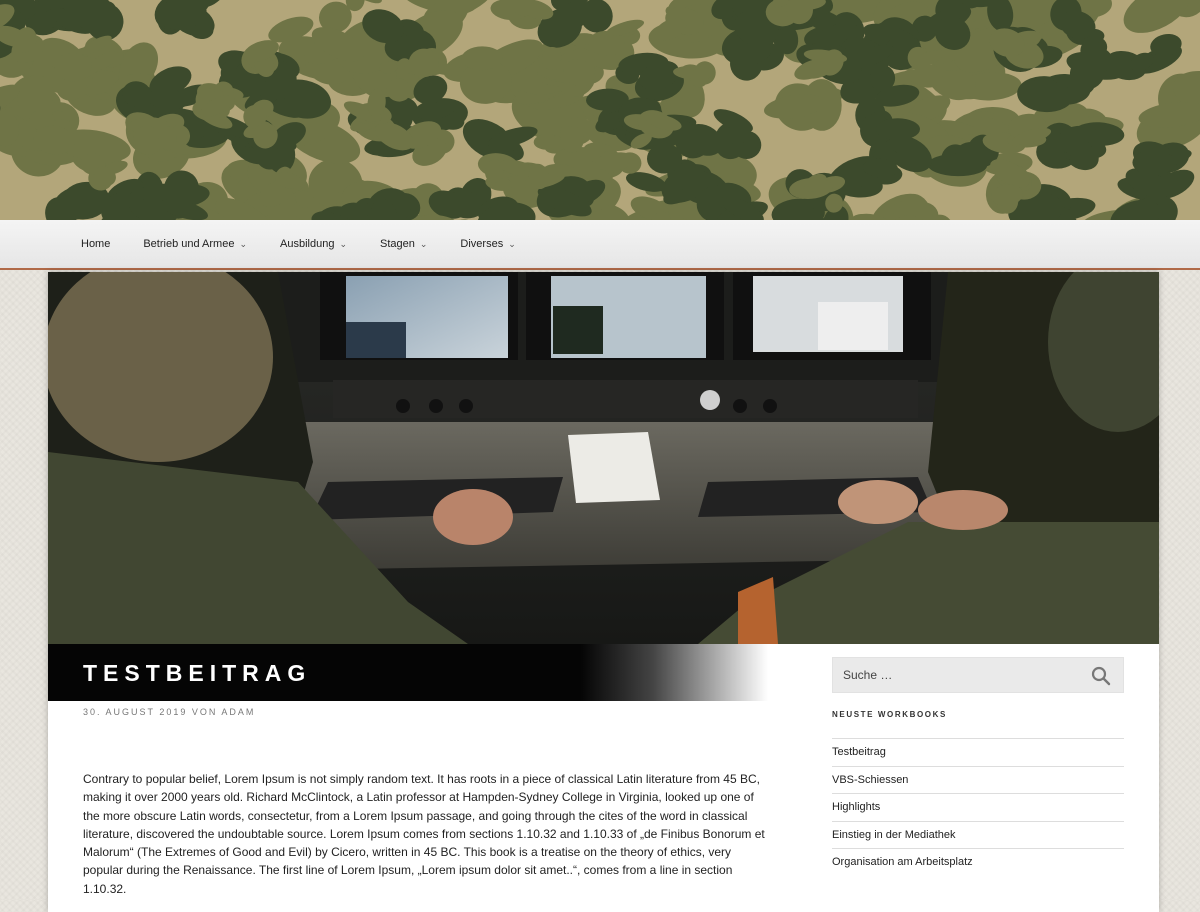 The height and width of the screenshot is (912, 1200). I want to click on nav-label: Home, so click(96, 244).